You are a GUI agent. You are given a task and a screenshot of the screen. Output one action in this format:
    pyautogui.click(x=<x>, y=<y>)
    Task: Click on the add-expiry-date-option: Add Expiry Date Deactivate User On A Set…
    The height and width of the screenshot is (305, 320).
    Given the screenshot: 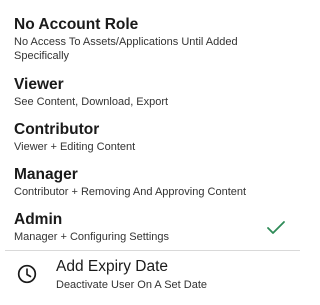 What is the action you would take?
    pyautogui.click(x=157, y=276)
    